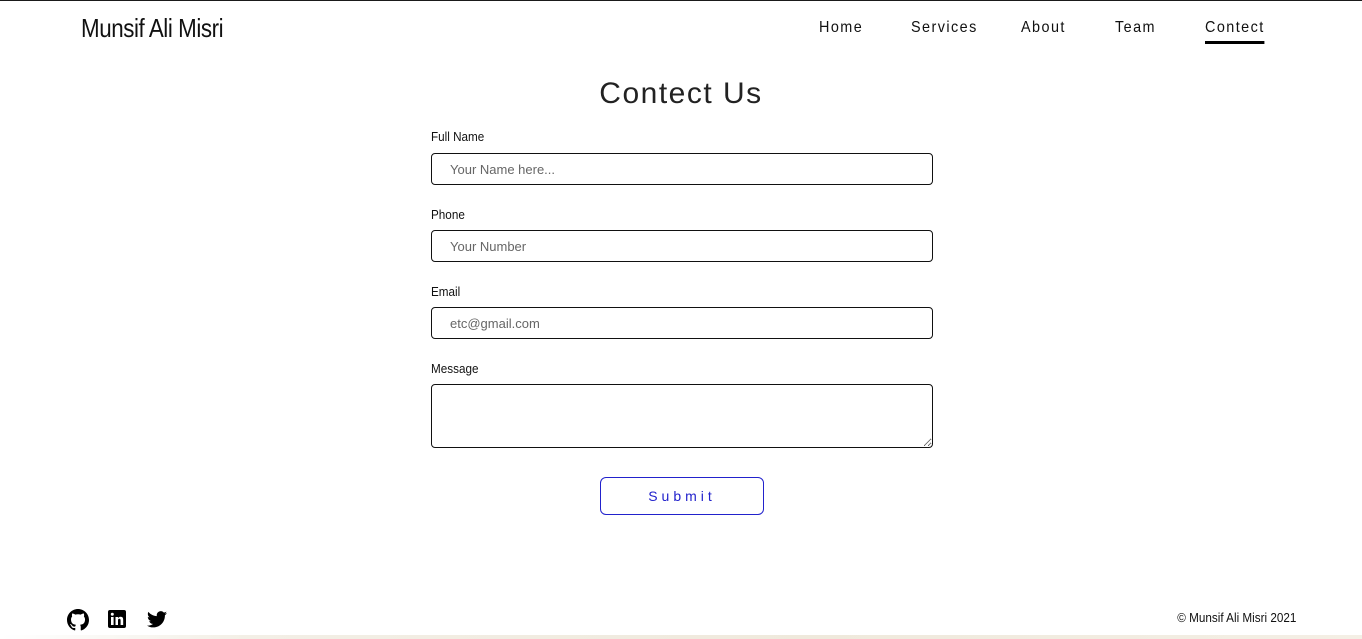  What do you see at coordinates (681, 93) in the screenshot?
I see `page-title: Contect Us` at bounding box center [681, 93].